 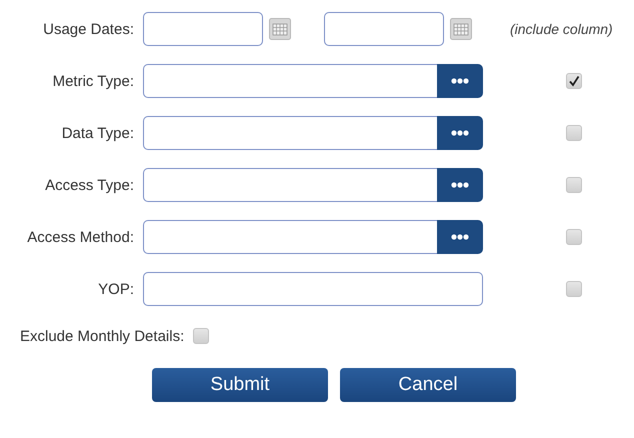 What do you see at coordinates (80, 237) in the screenshot?
I see `field-label: Access Method:` at bounding box center [80, 237].